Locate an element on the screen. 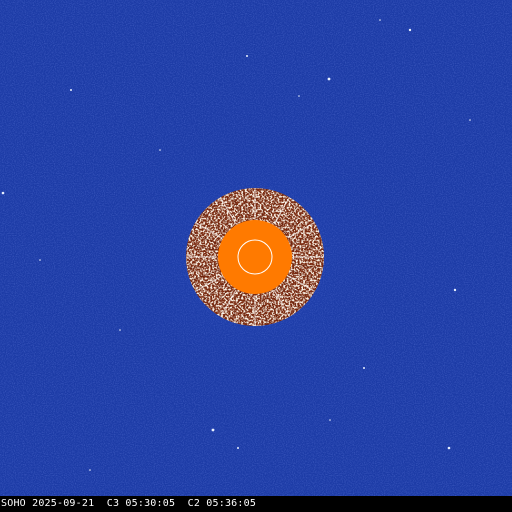 The height and width of the screenshot is (512, 512). caption-bar: SOHO 2025-09-21 C3 05:30:05 C2 05:36:05 is located at coordinates (256, 504).